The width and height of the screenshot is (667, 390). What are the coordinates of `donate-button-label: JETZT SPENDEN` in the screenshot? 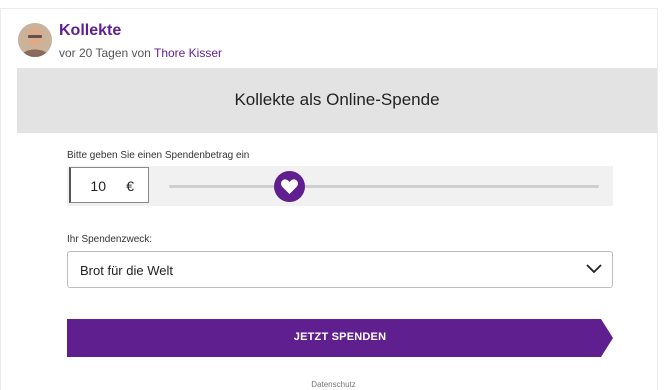 It's located at (340, 337).